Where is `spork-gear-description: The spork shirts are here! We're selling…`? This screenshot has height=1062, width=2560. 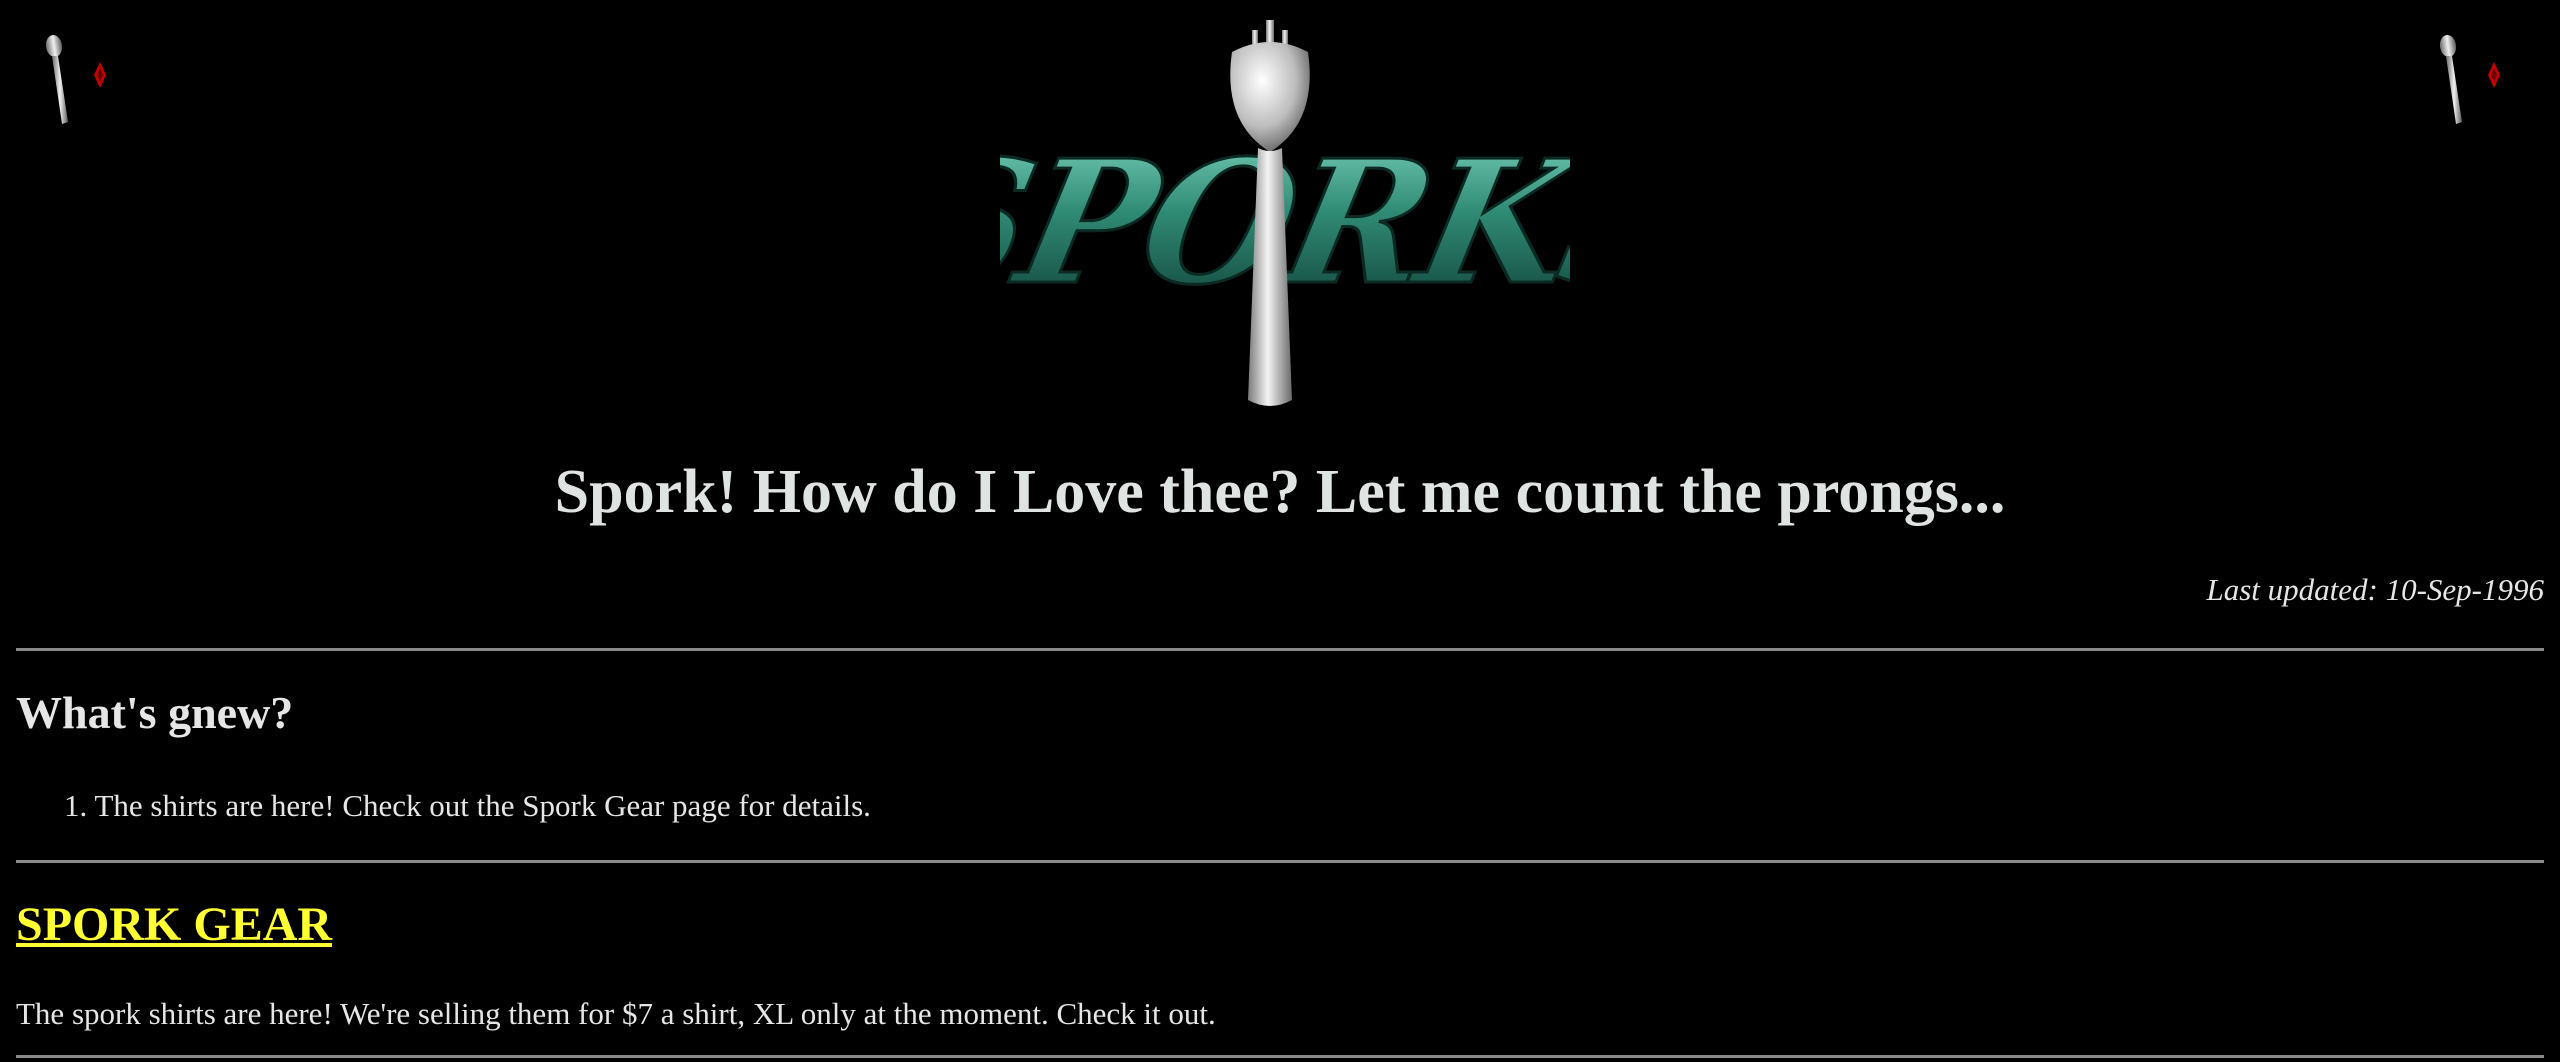
spork-gear-description: The spork shirts are here! We're selling… is located at coordinates (616, 1013).